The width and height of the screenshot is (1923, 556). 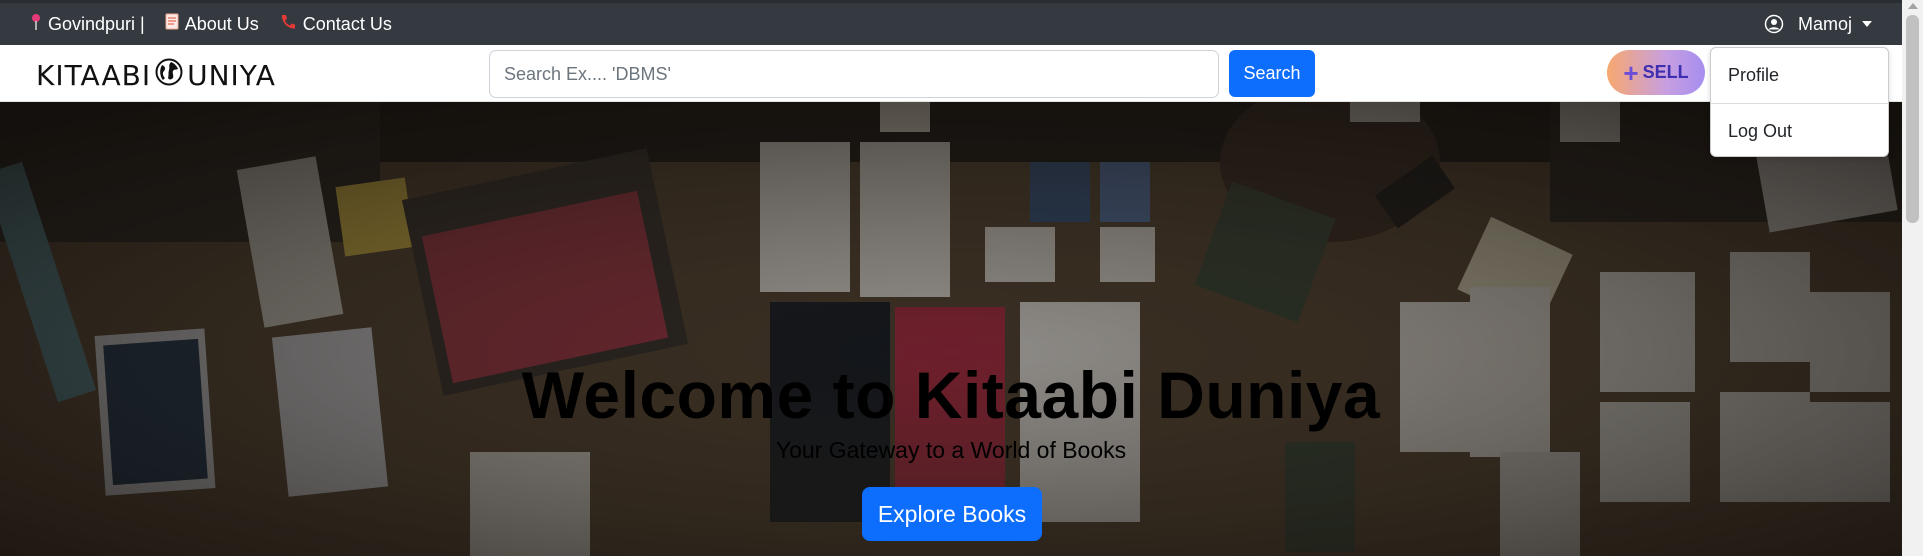 I want to click on contact-us-link: Contact Us, so click(x=335, y=24).